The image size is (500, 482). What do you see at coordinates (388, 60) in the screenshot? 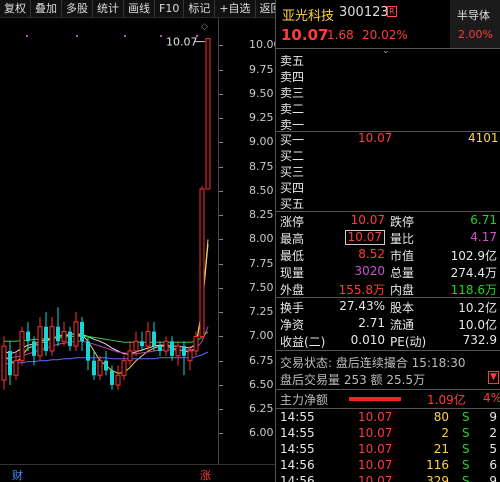
I see `sell-row: 卖五` at bounding box center [388, 60].